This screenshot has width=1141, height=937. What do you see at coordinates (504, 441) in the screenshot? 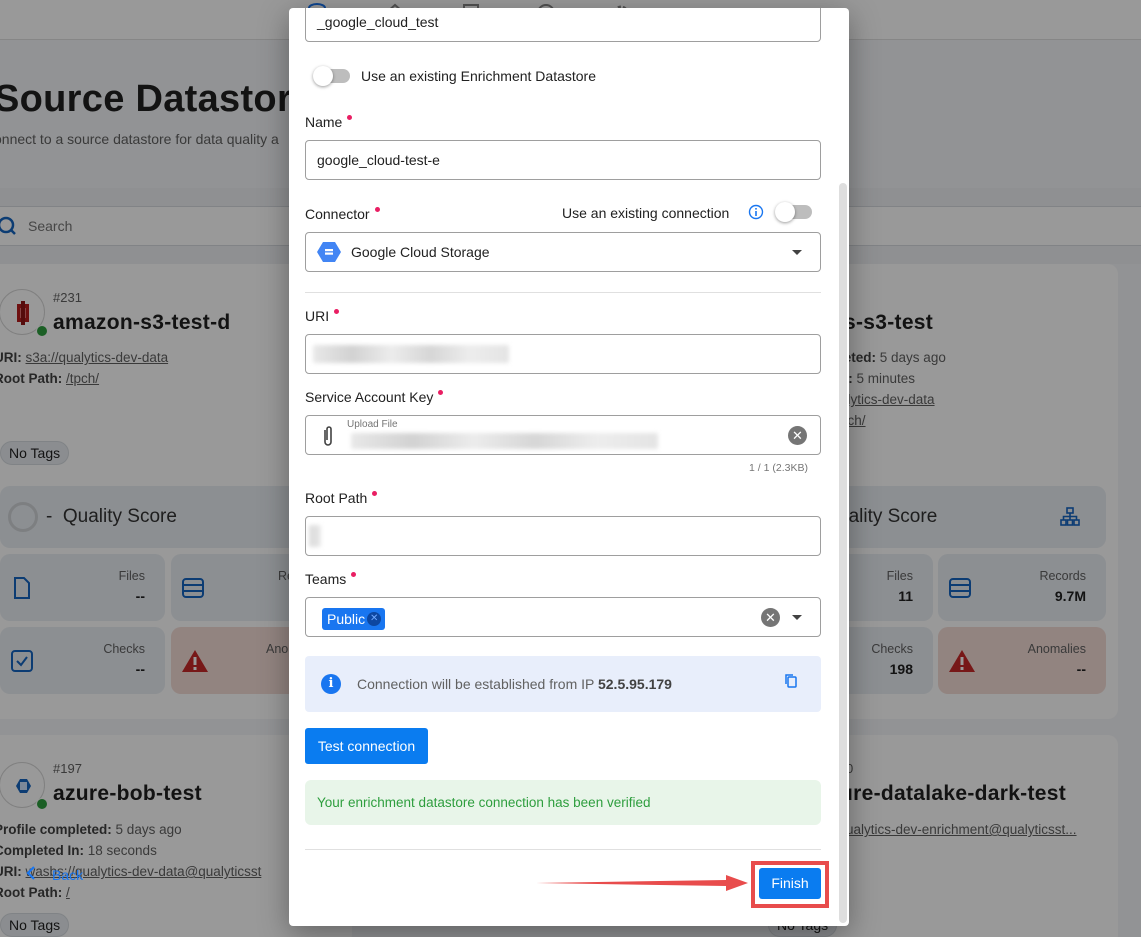
I see `redacted-file-name` at bounding box center [504, 441].